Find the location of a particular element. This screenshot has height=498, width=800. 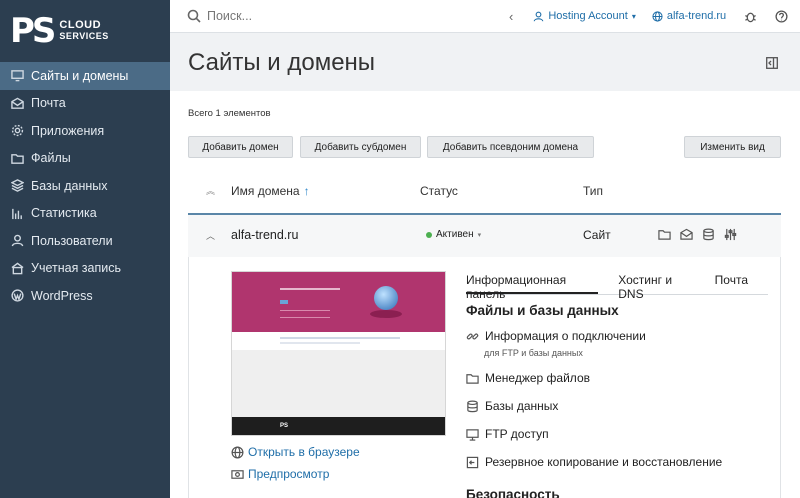

page-header: Сайты и домены is located at coordinates (485, 62).